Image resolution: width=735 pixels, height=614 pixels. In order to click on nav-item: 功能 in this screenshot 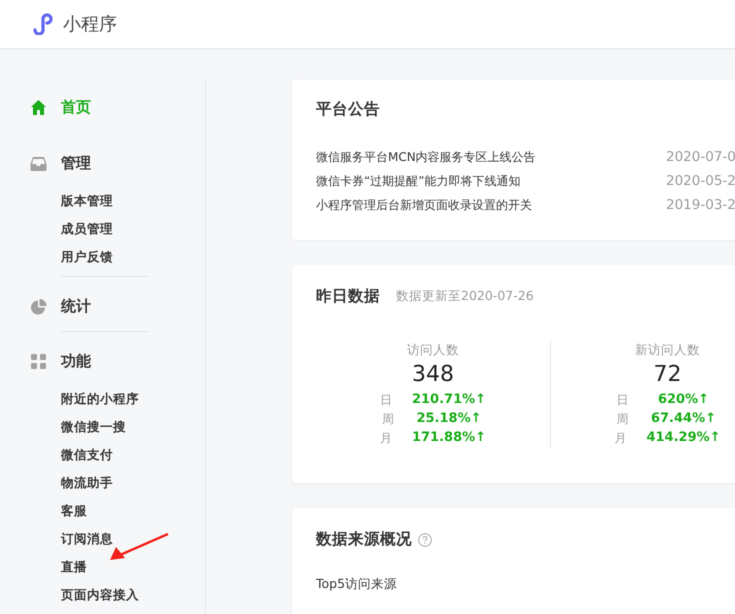, I will do `click(102, 361)`.